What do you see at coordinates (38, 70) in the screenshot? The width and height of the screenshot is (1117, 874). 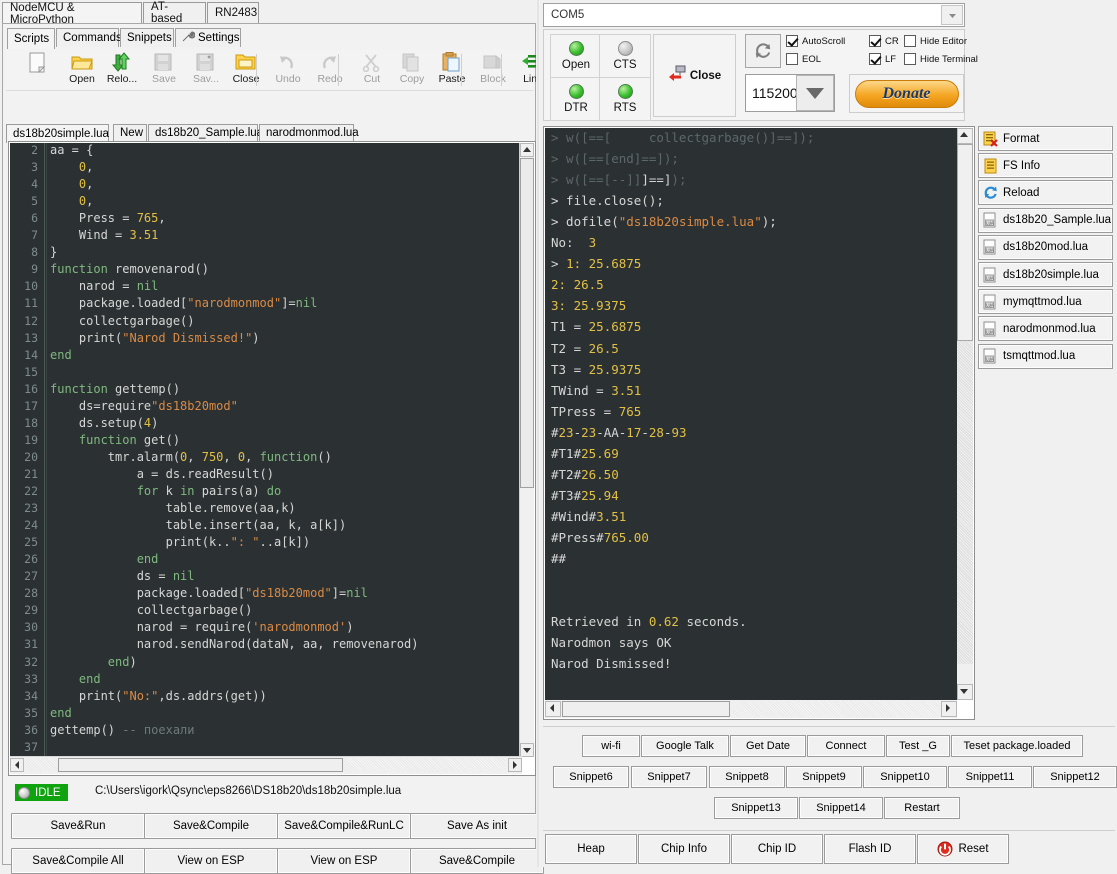 I see `toolbar-new-button` at bounding box center [38, 70].